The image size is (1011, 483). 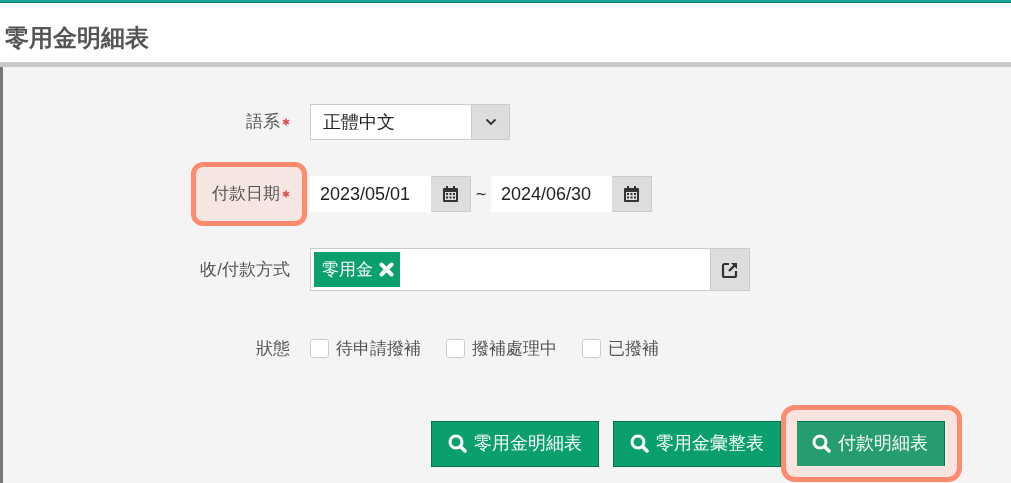 What do you see at coordinates (510, 269) in the screenshot?
I see `tag-field: 零用金` at bounding box center [510, 269].